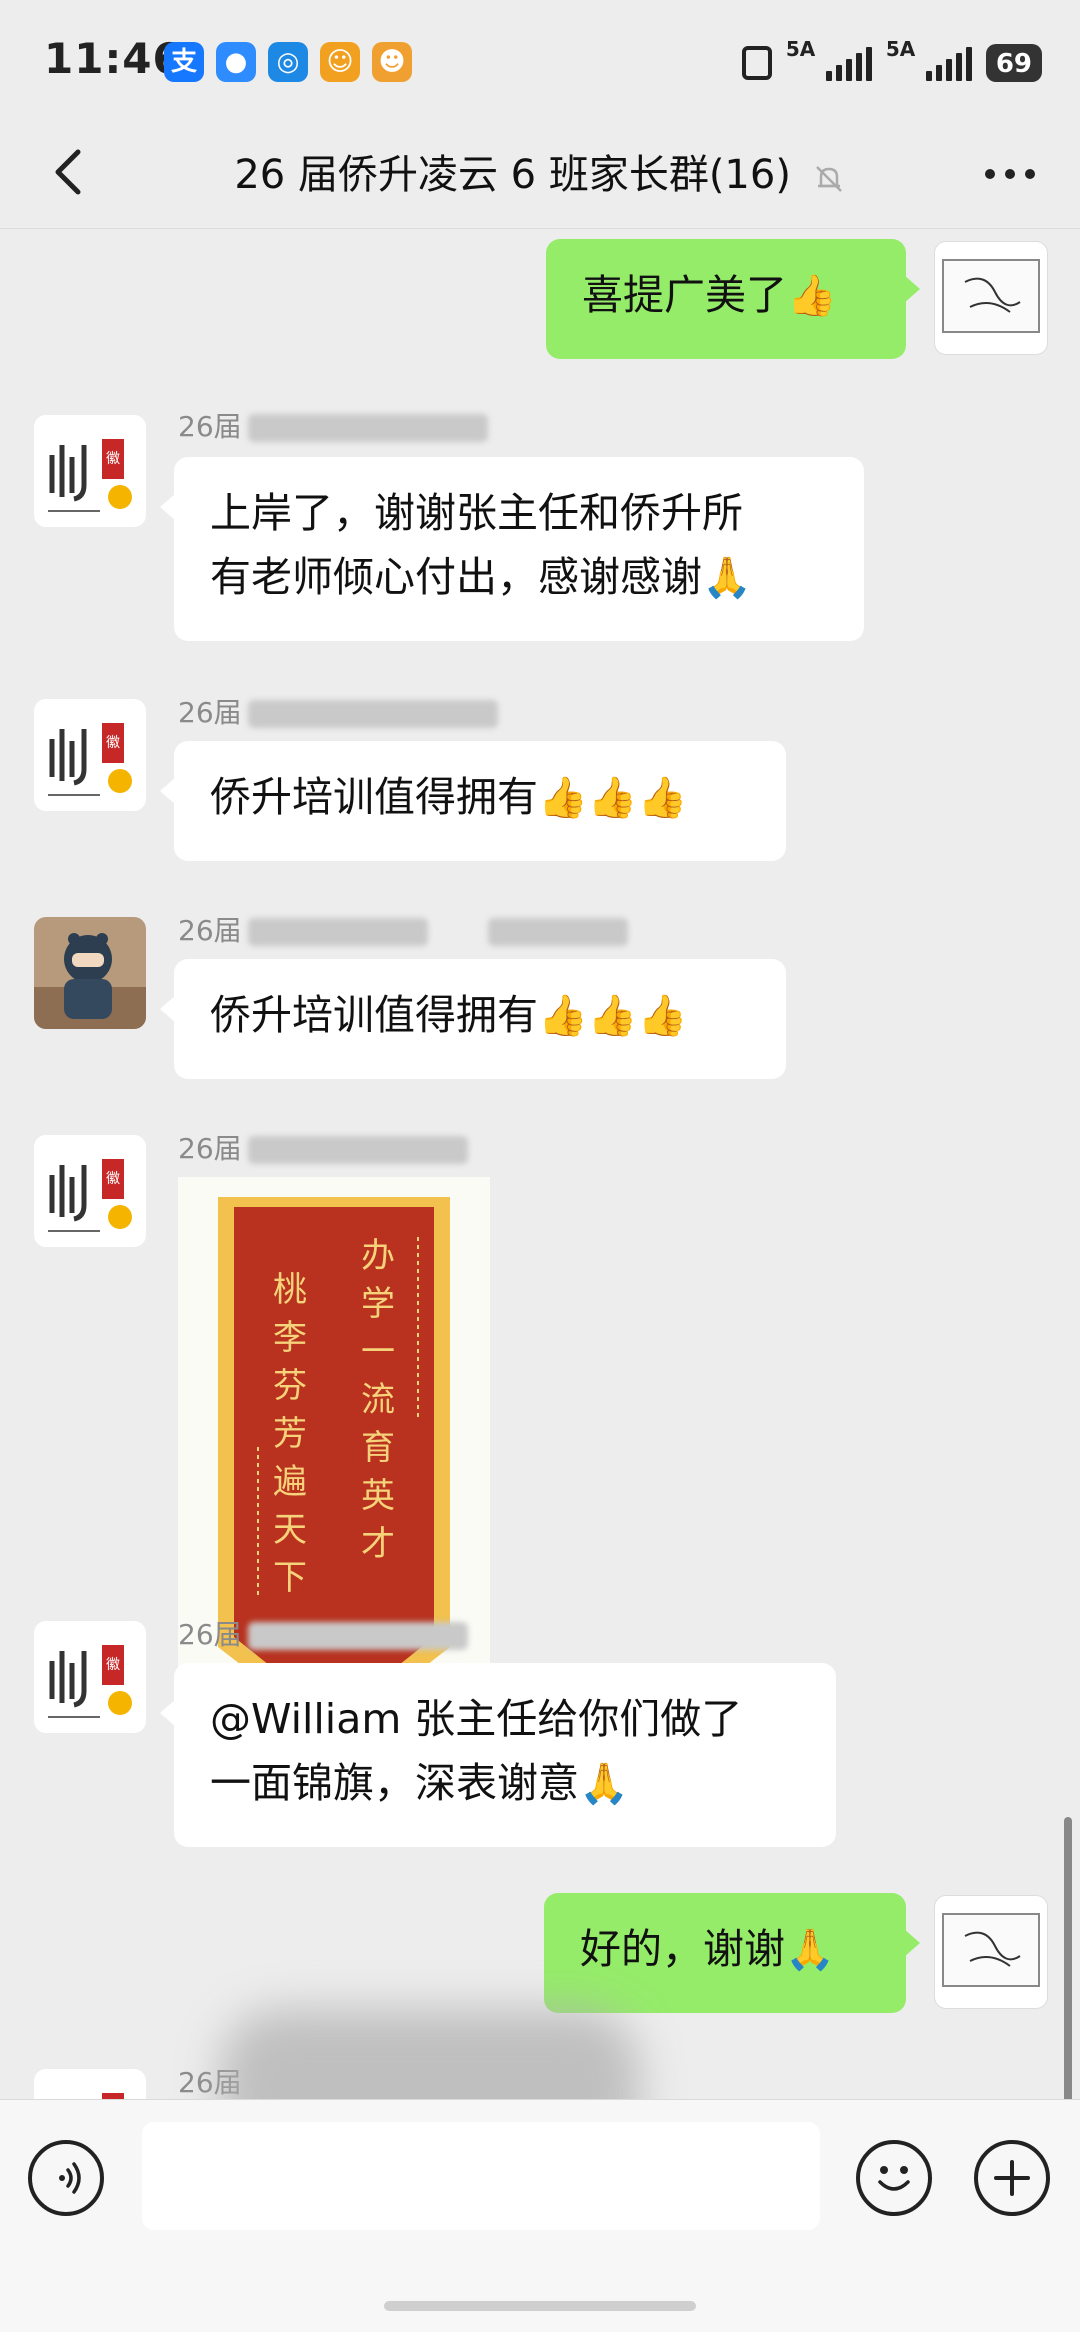 The image size is (1080, 2332). I want to click on chat-bubble-app-icon: ●, so click(236, 62).